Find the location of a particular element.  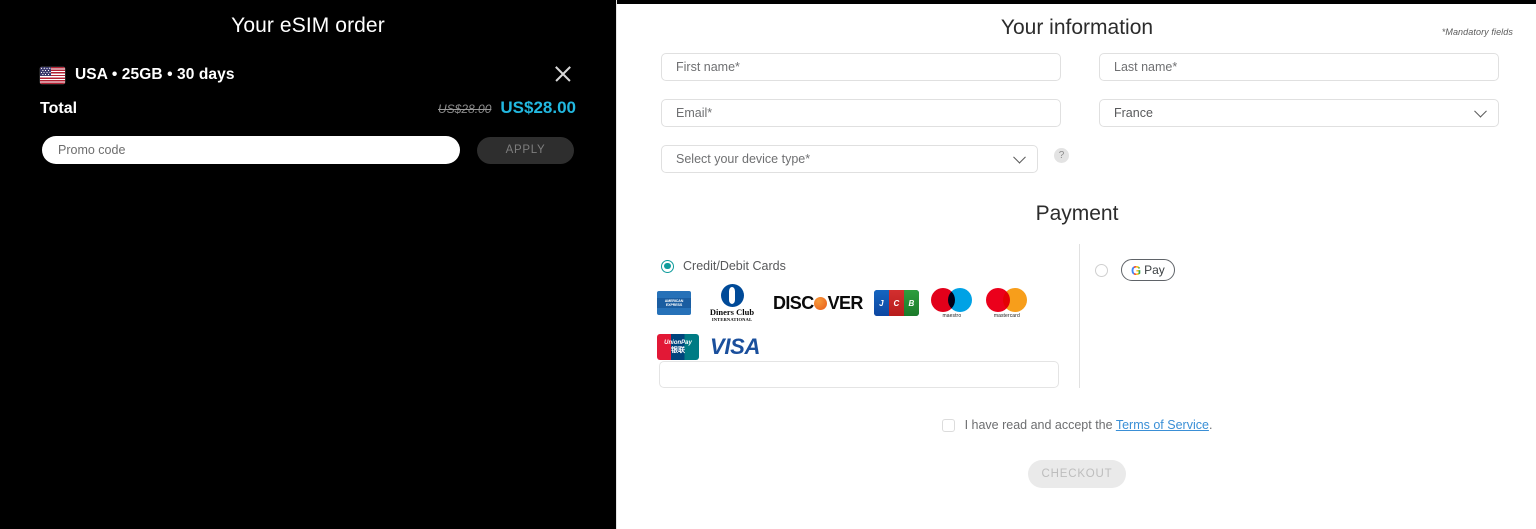

email-input is located at coordinates (861, 113).